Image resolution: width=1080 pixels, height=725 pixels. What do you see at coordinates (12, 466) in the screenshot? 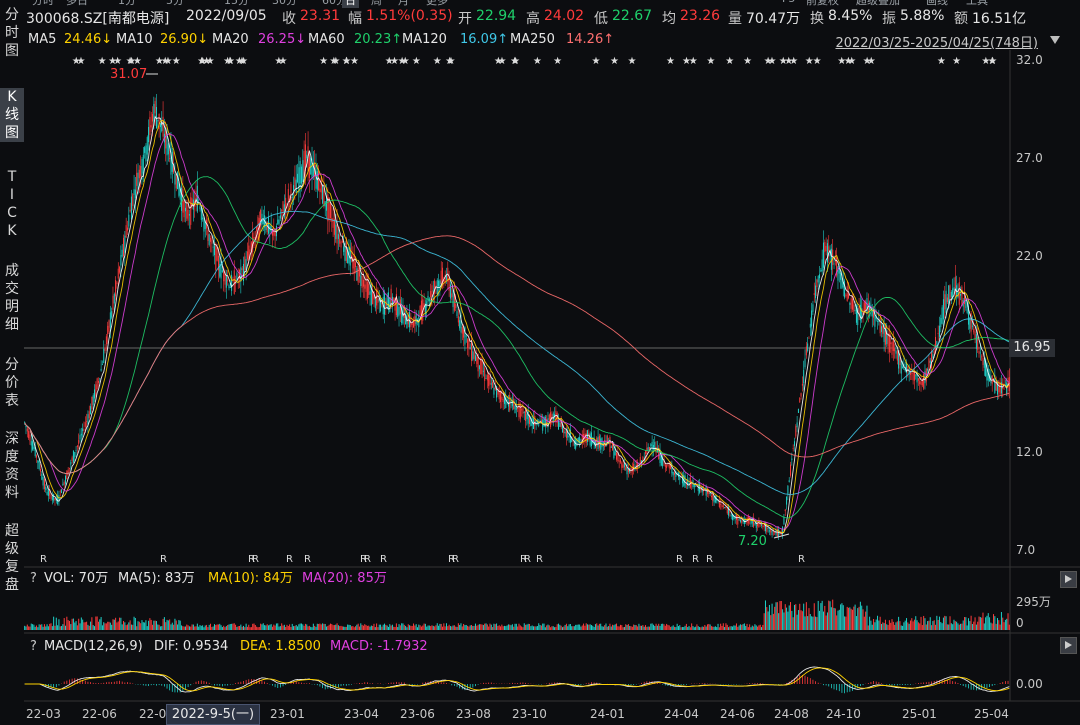
I see `sidebar-item-5: 深度资料` at bounding box center [12, 466].